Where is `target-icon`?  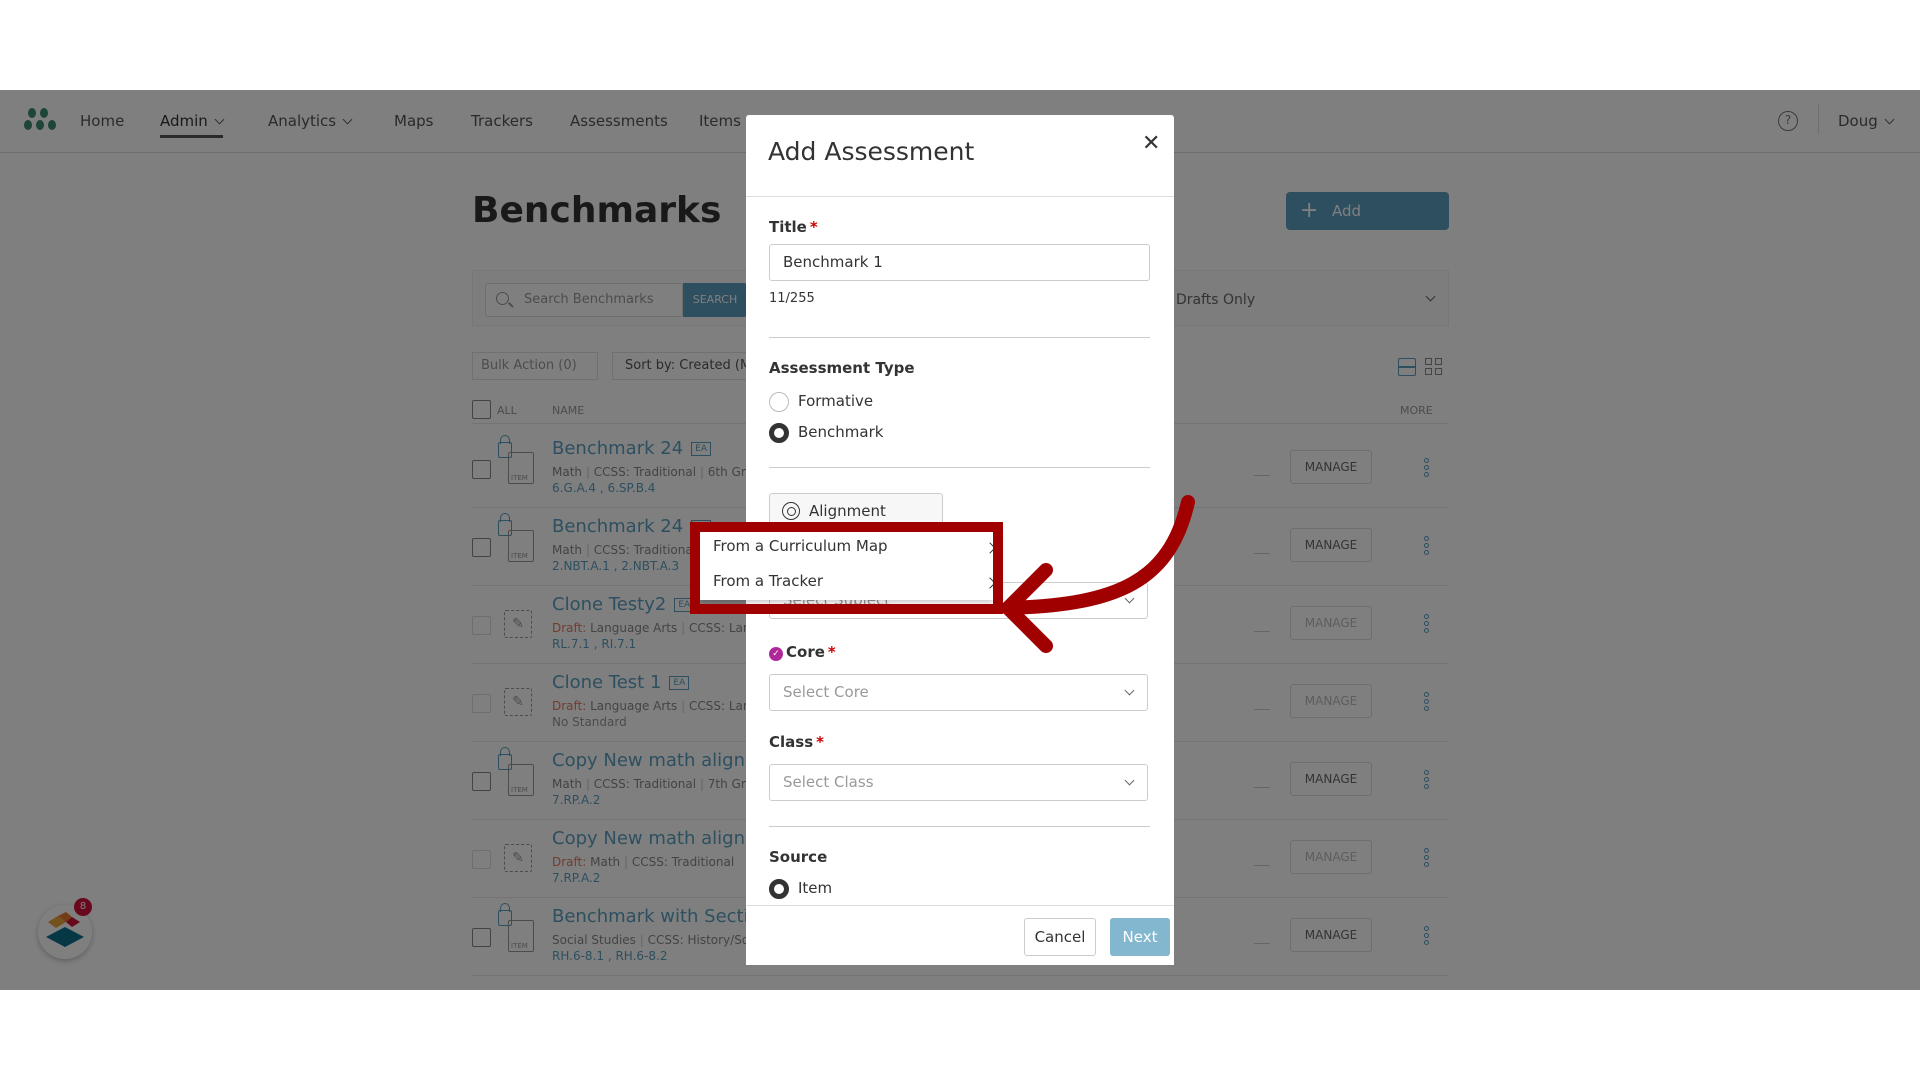
target-icon is located at coordinates (791, 511).